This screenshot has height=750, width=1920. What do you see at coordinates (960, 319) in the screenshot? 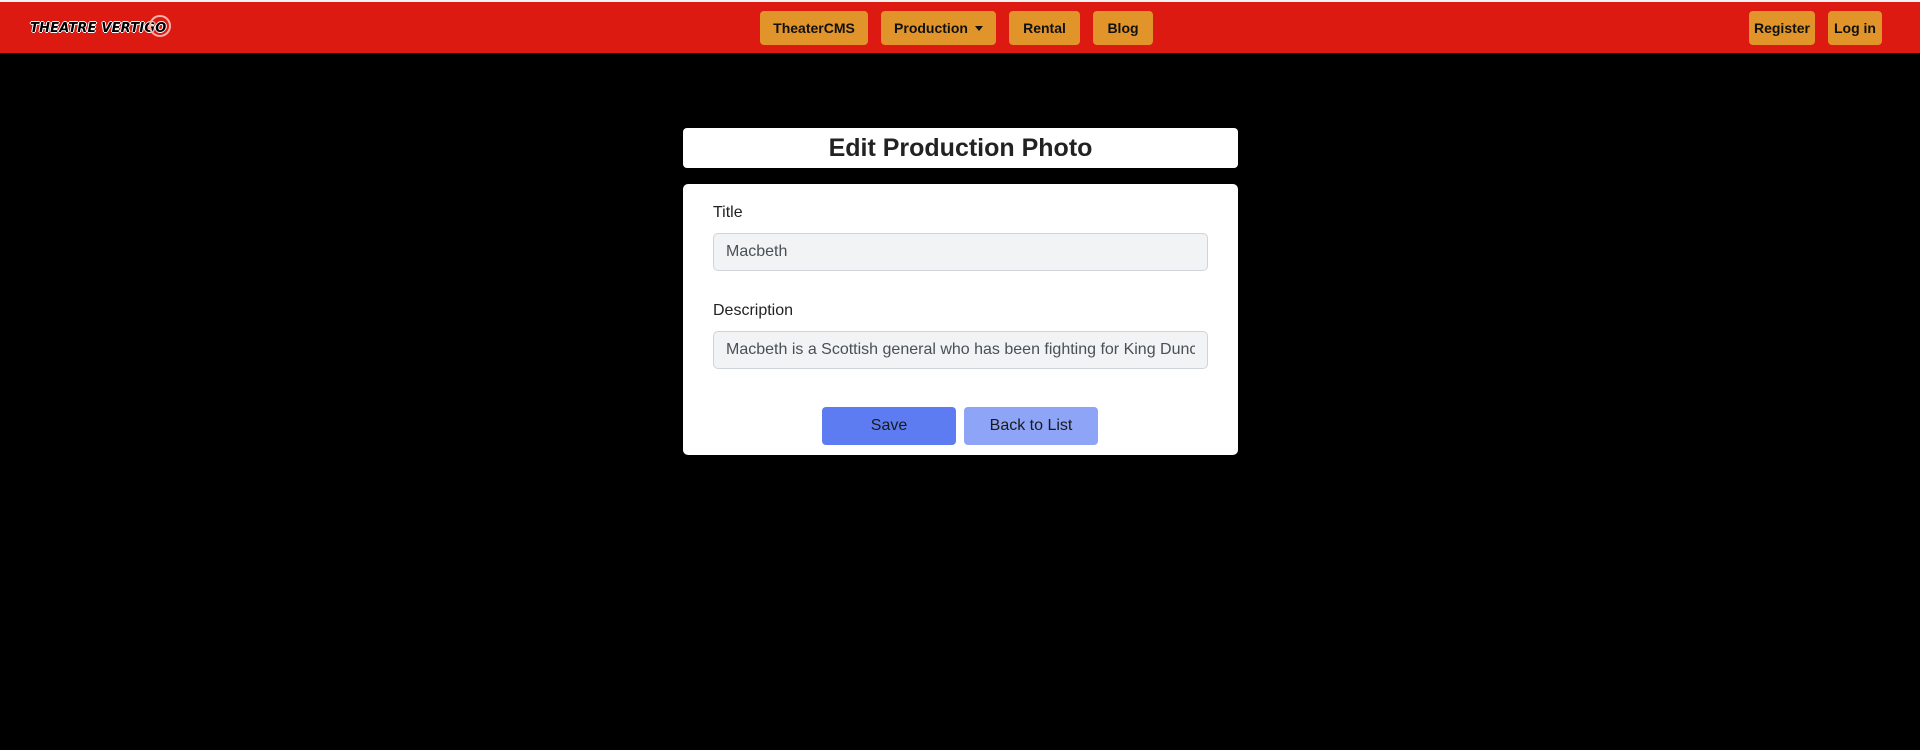
I see `edit-form-card: Title Description Save Back to List` at bounding box center [960, 319].